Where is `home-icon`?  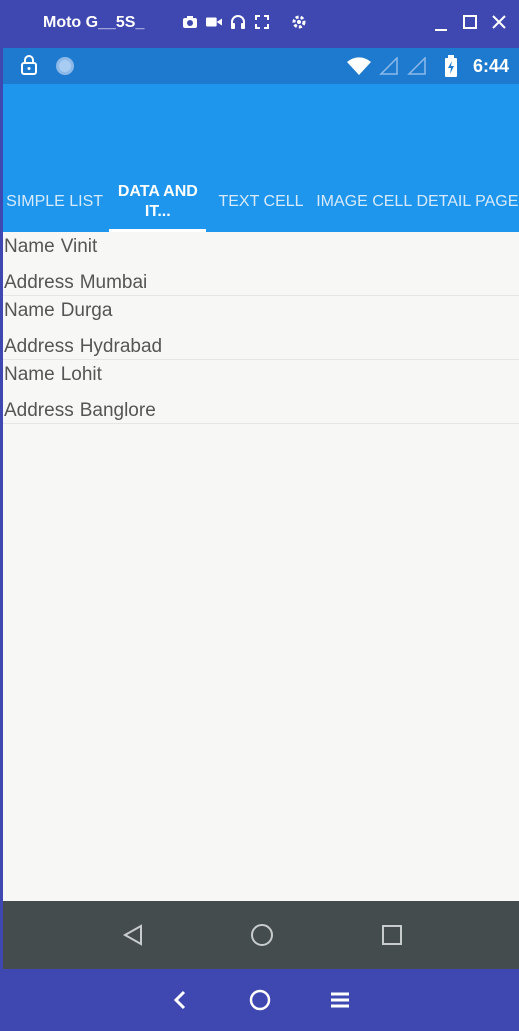
home-icon is located at coordinates (260, 1000).